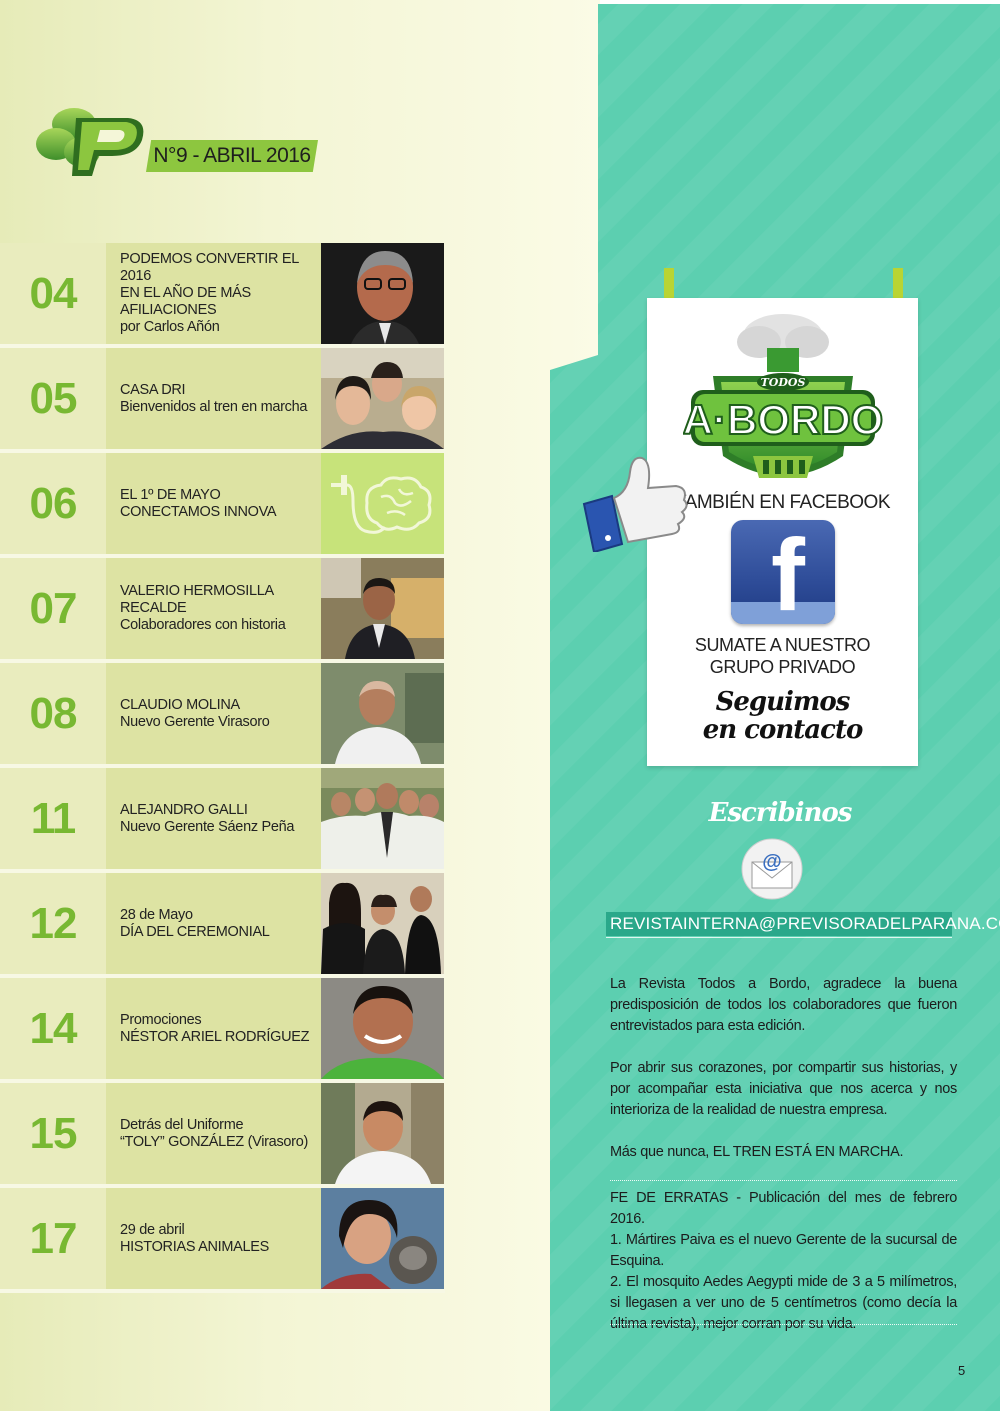  What do you see at coordinates (783, 419) in the screenshot?
I see `logo-big-text: A·BORDO` at bounding box center [783, 419].